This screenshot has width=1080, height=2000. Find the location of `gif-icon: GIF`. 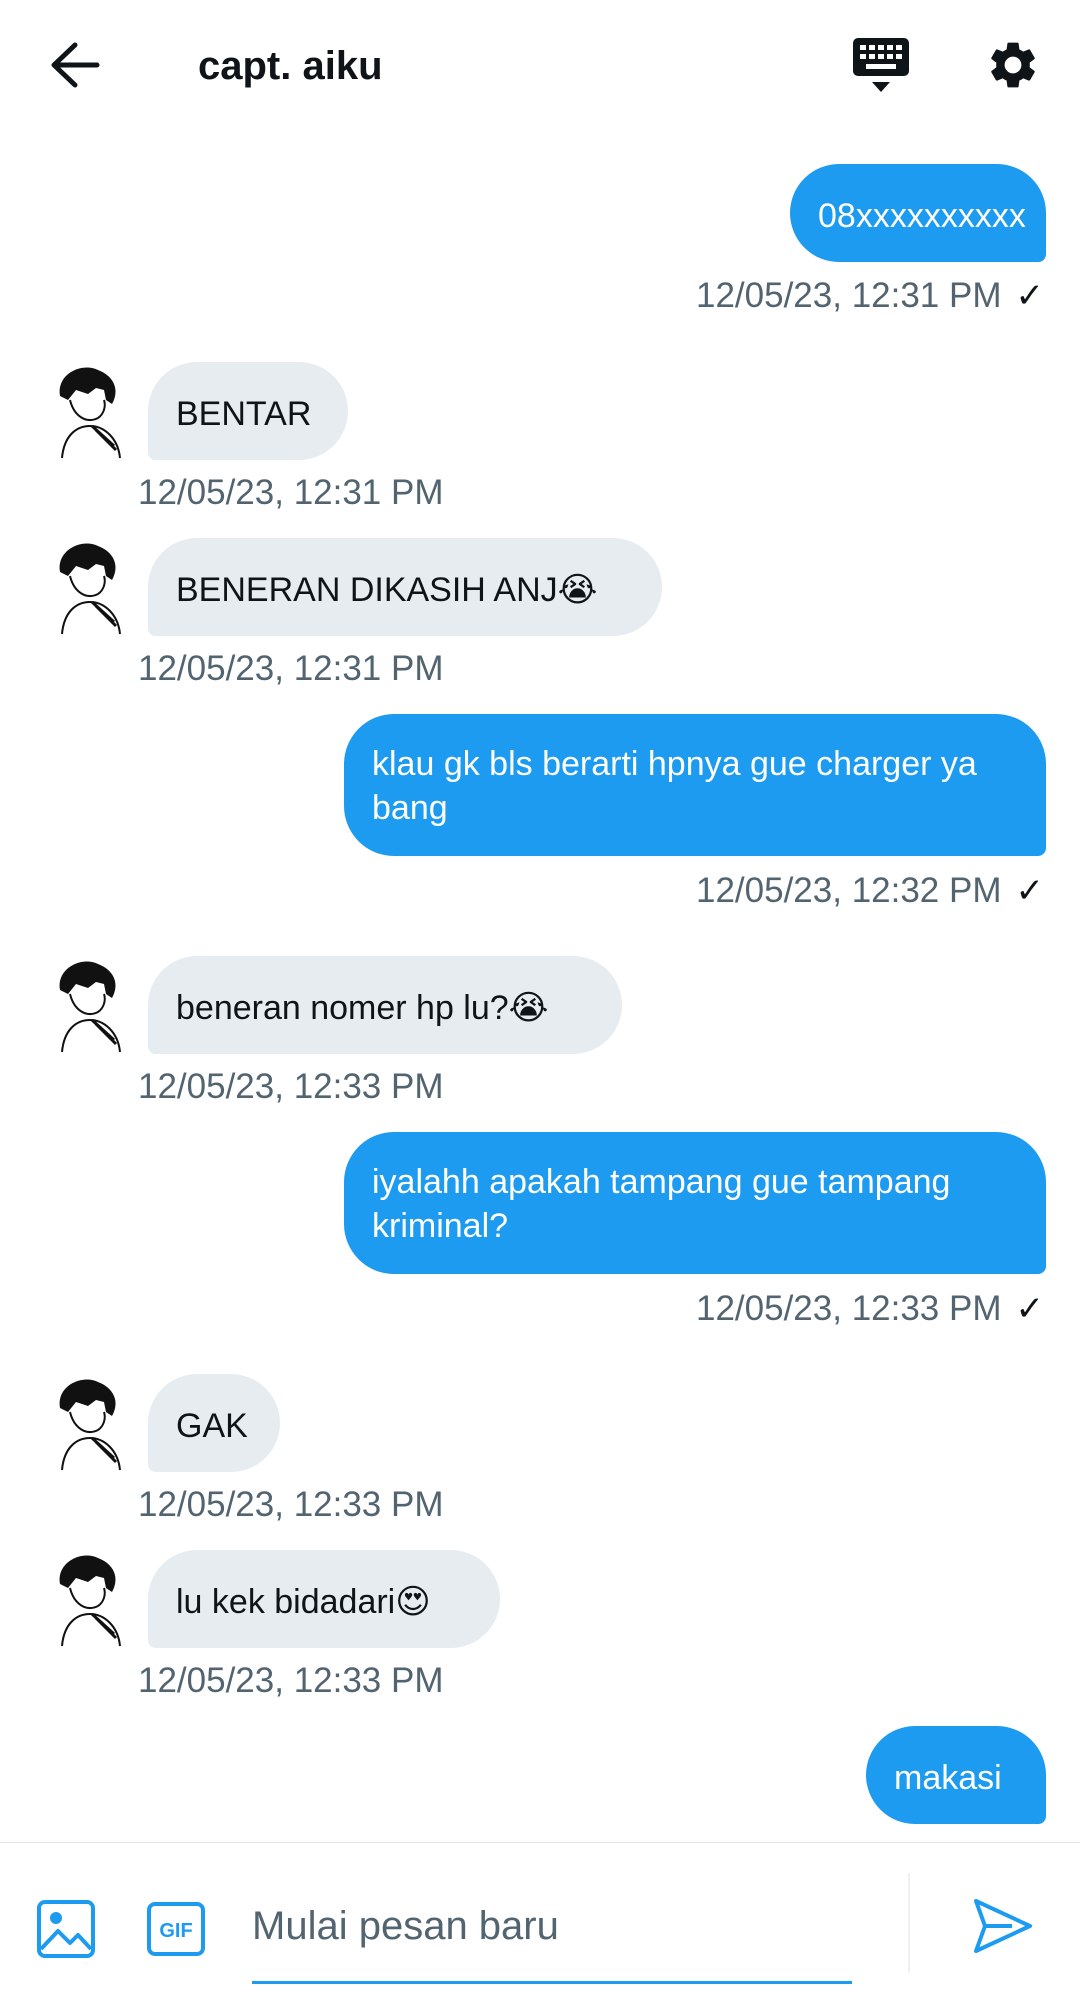

gif-icon: GIF is located at coordinates (176, 1929).